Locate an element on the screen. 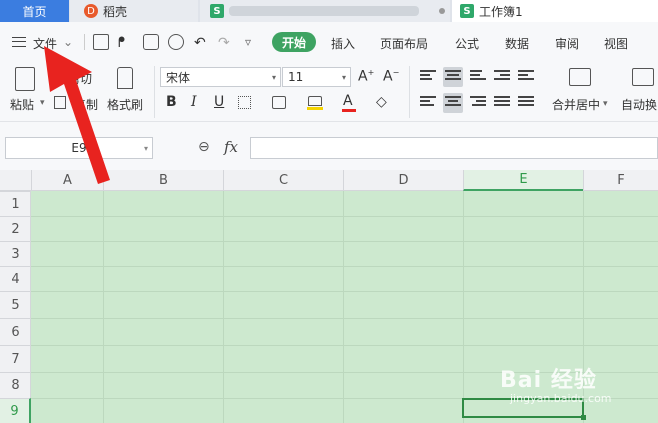 This screenshot has height=423, width=658. baidu-watermark-url: jingyan.baidu.com is located at coordinates (561, 398).